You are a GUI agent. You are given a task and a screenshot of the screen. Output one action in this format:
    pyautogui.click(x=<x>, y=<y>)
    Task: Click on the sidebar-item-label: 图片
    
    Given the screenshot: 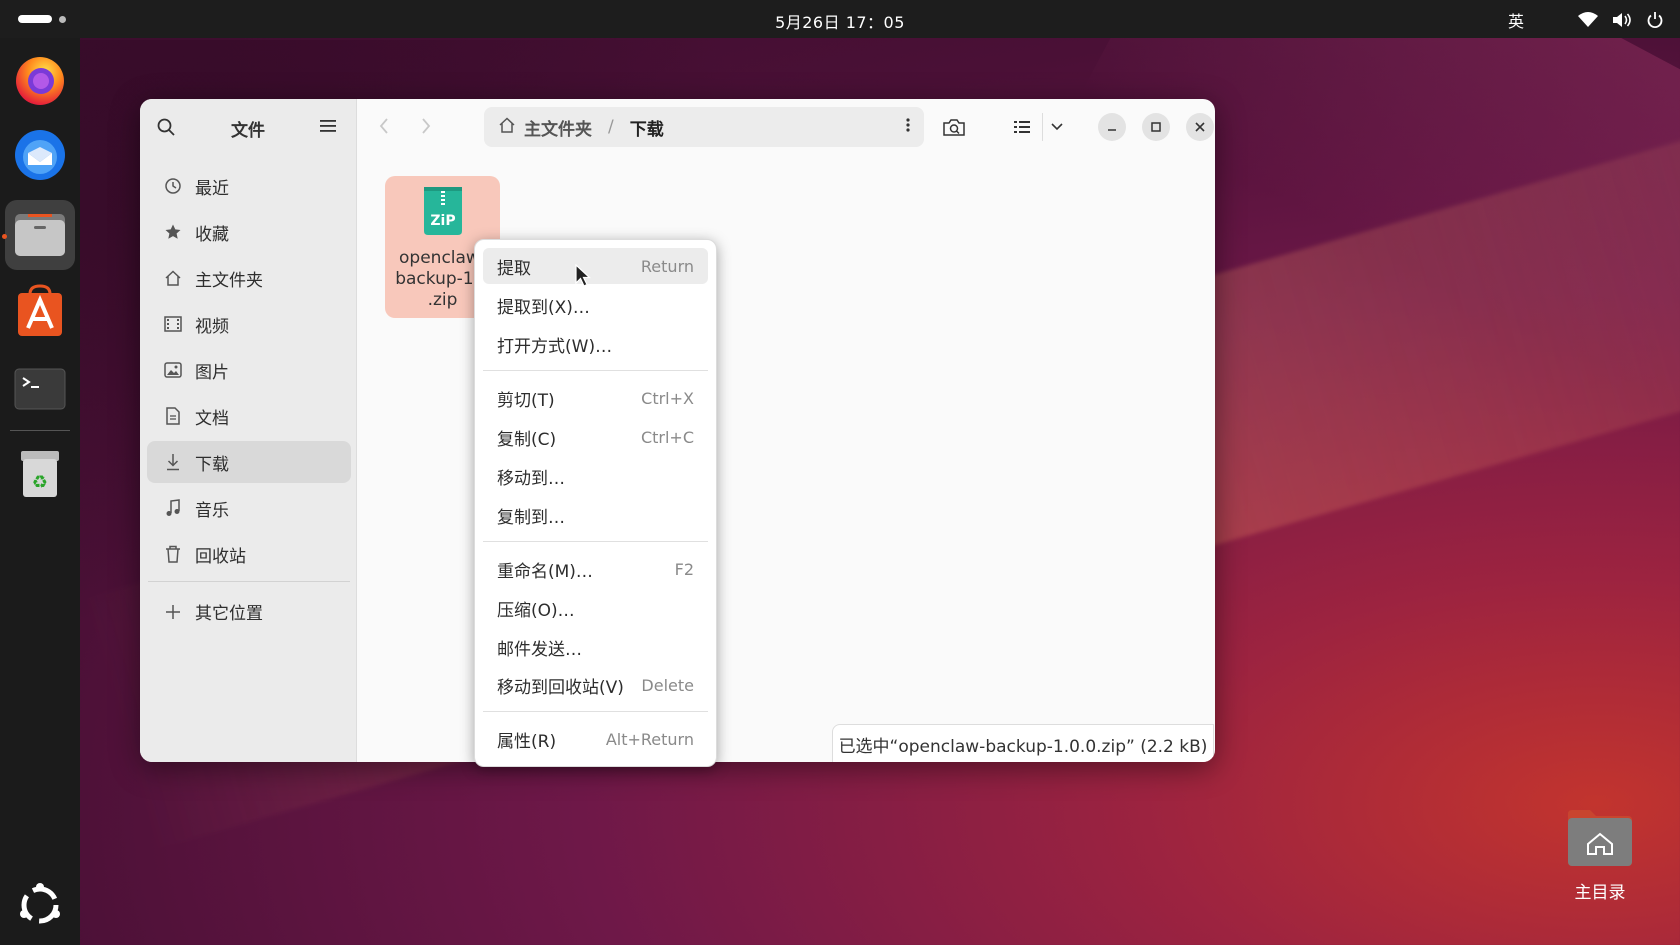 What is the action you would take?
    pyautogui.click(x=212, y=372)
    